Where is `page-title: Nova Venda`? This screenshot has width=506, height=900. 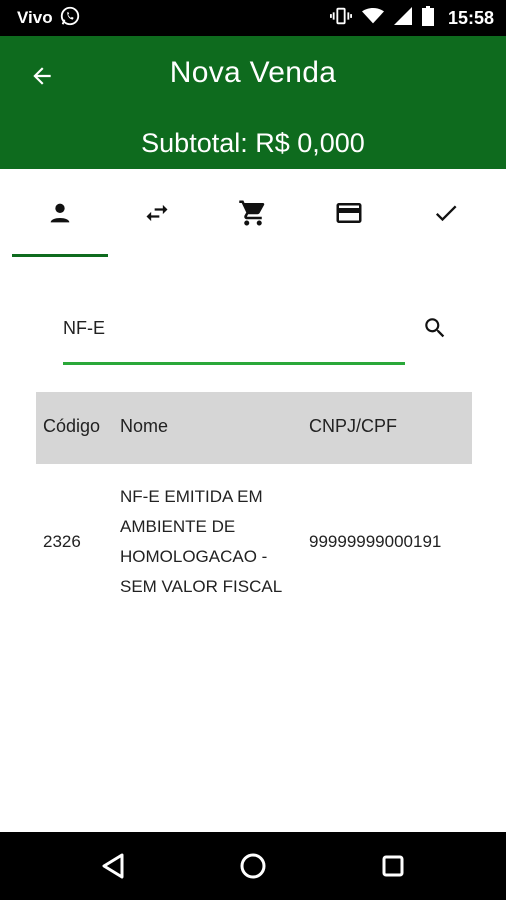 page-title: Nova Venda is located at coordinates (253, 72).